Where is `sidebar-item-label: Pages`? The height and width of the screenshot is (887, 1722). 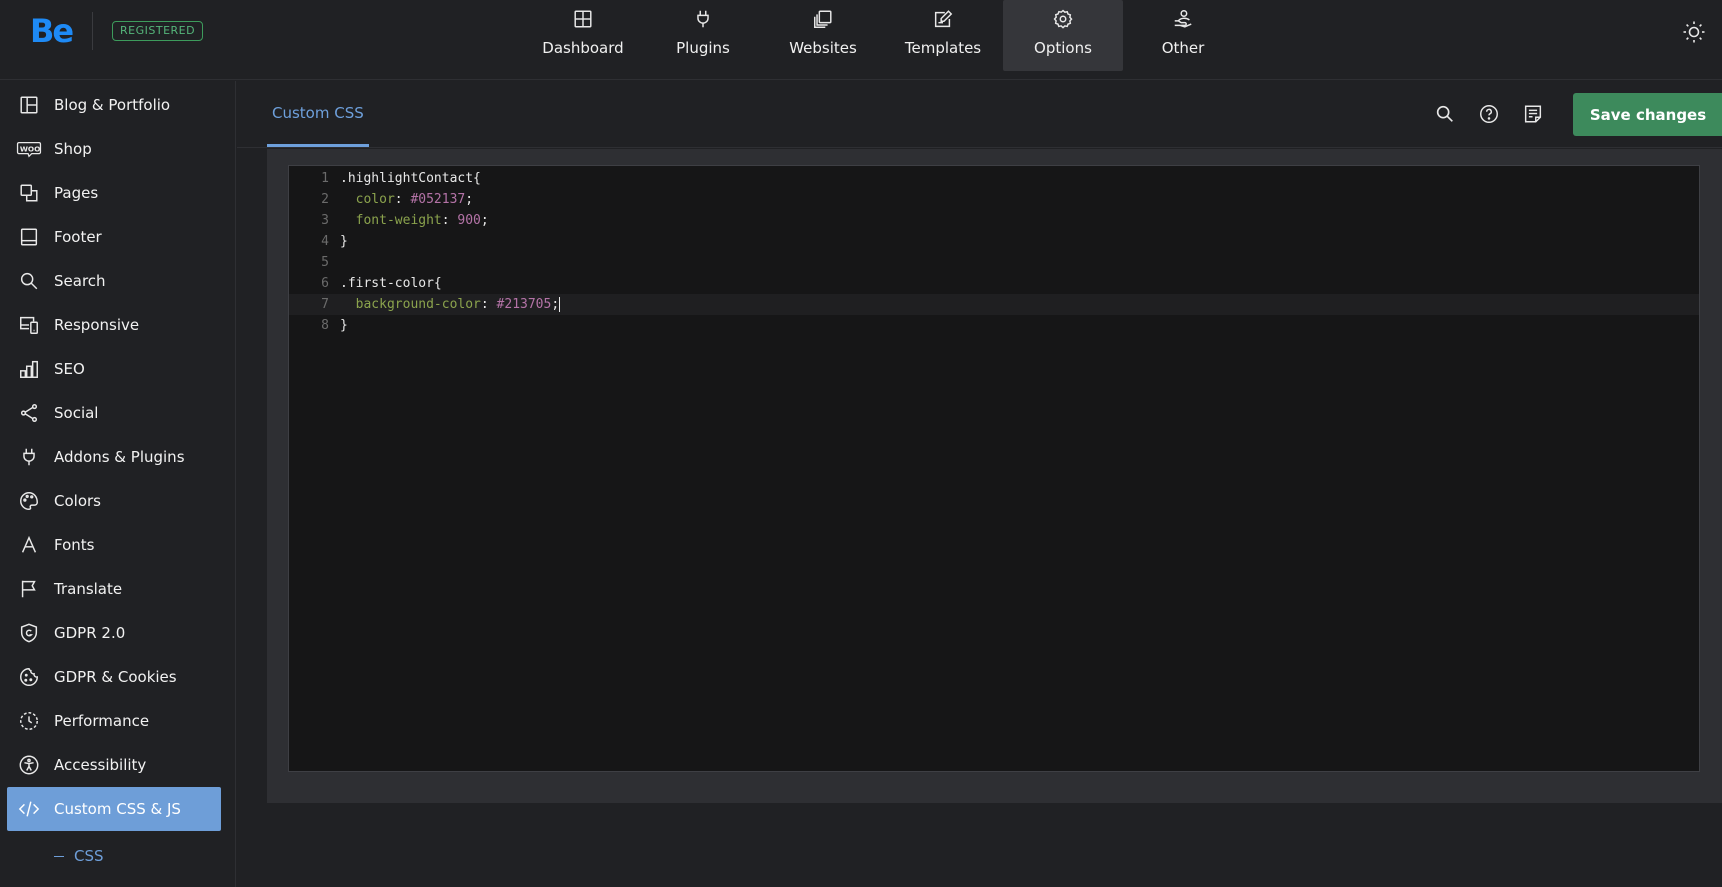
sidebar-item-label: Pages is located at coordinates (76, 193).